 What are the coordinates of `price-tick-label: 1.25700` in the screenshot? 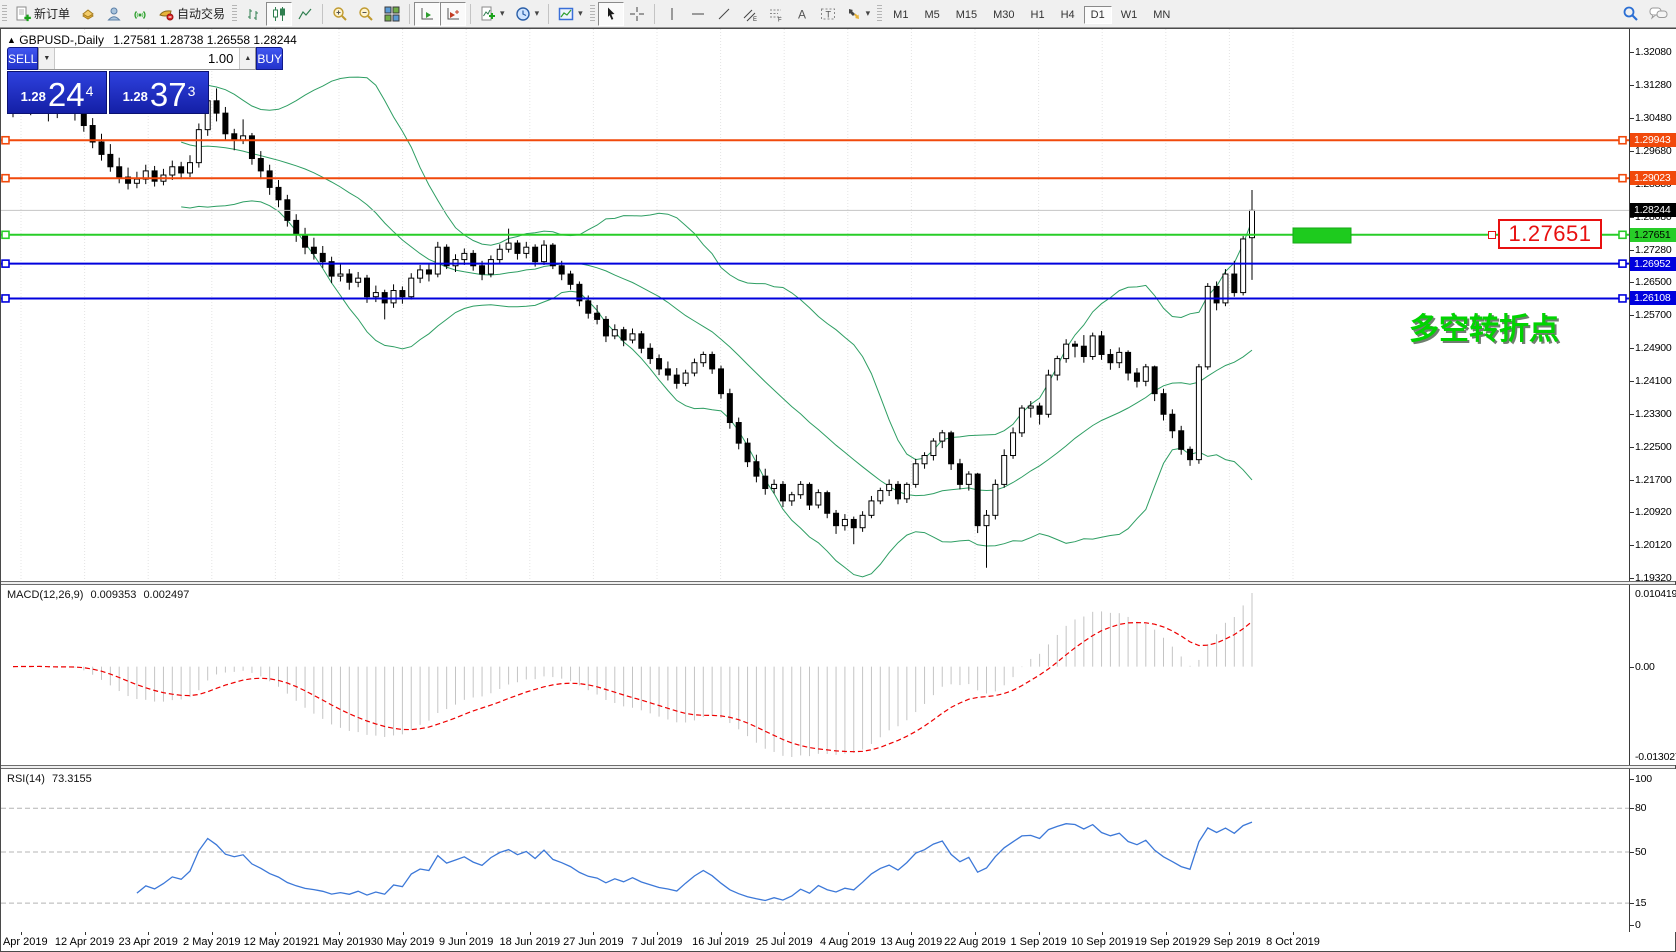 It's located at (1653, 315).